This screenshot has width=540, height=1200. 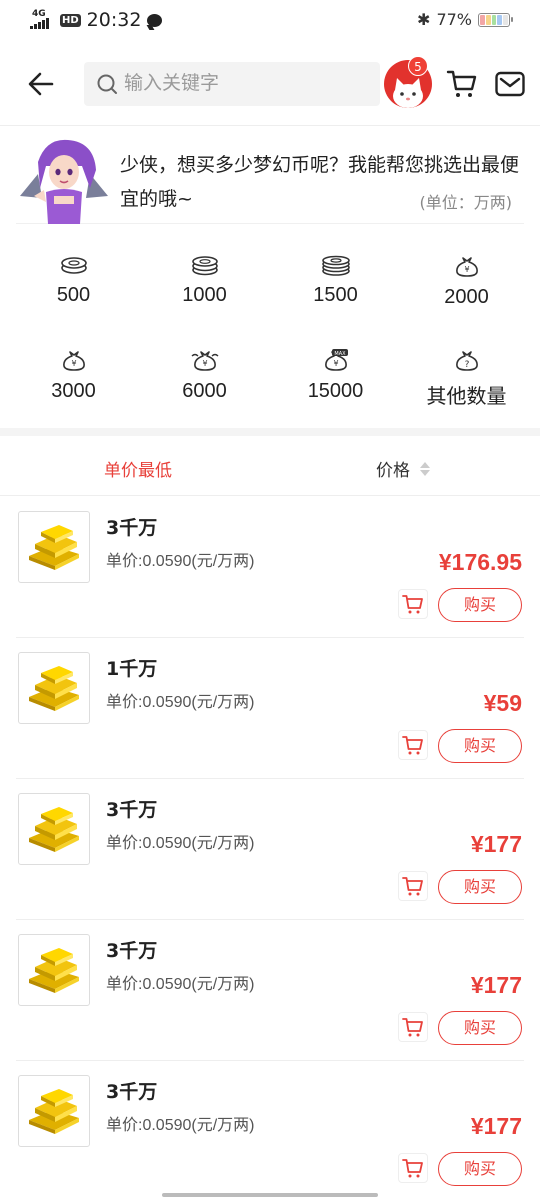 I want to click on status-bar: 4G HD 20:32 ✱ 77%, so click(x=270, y=21).